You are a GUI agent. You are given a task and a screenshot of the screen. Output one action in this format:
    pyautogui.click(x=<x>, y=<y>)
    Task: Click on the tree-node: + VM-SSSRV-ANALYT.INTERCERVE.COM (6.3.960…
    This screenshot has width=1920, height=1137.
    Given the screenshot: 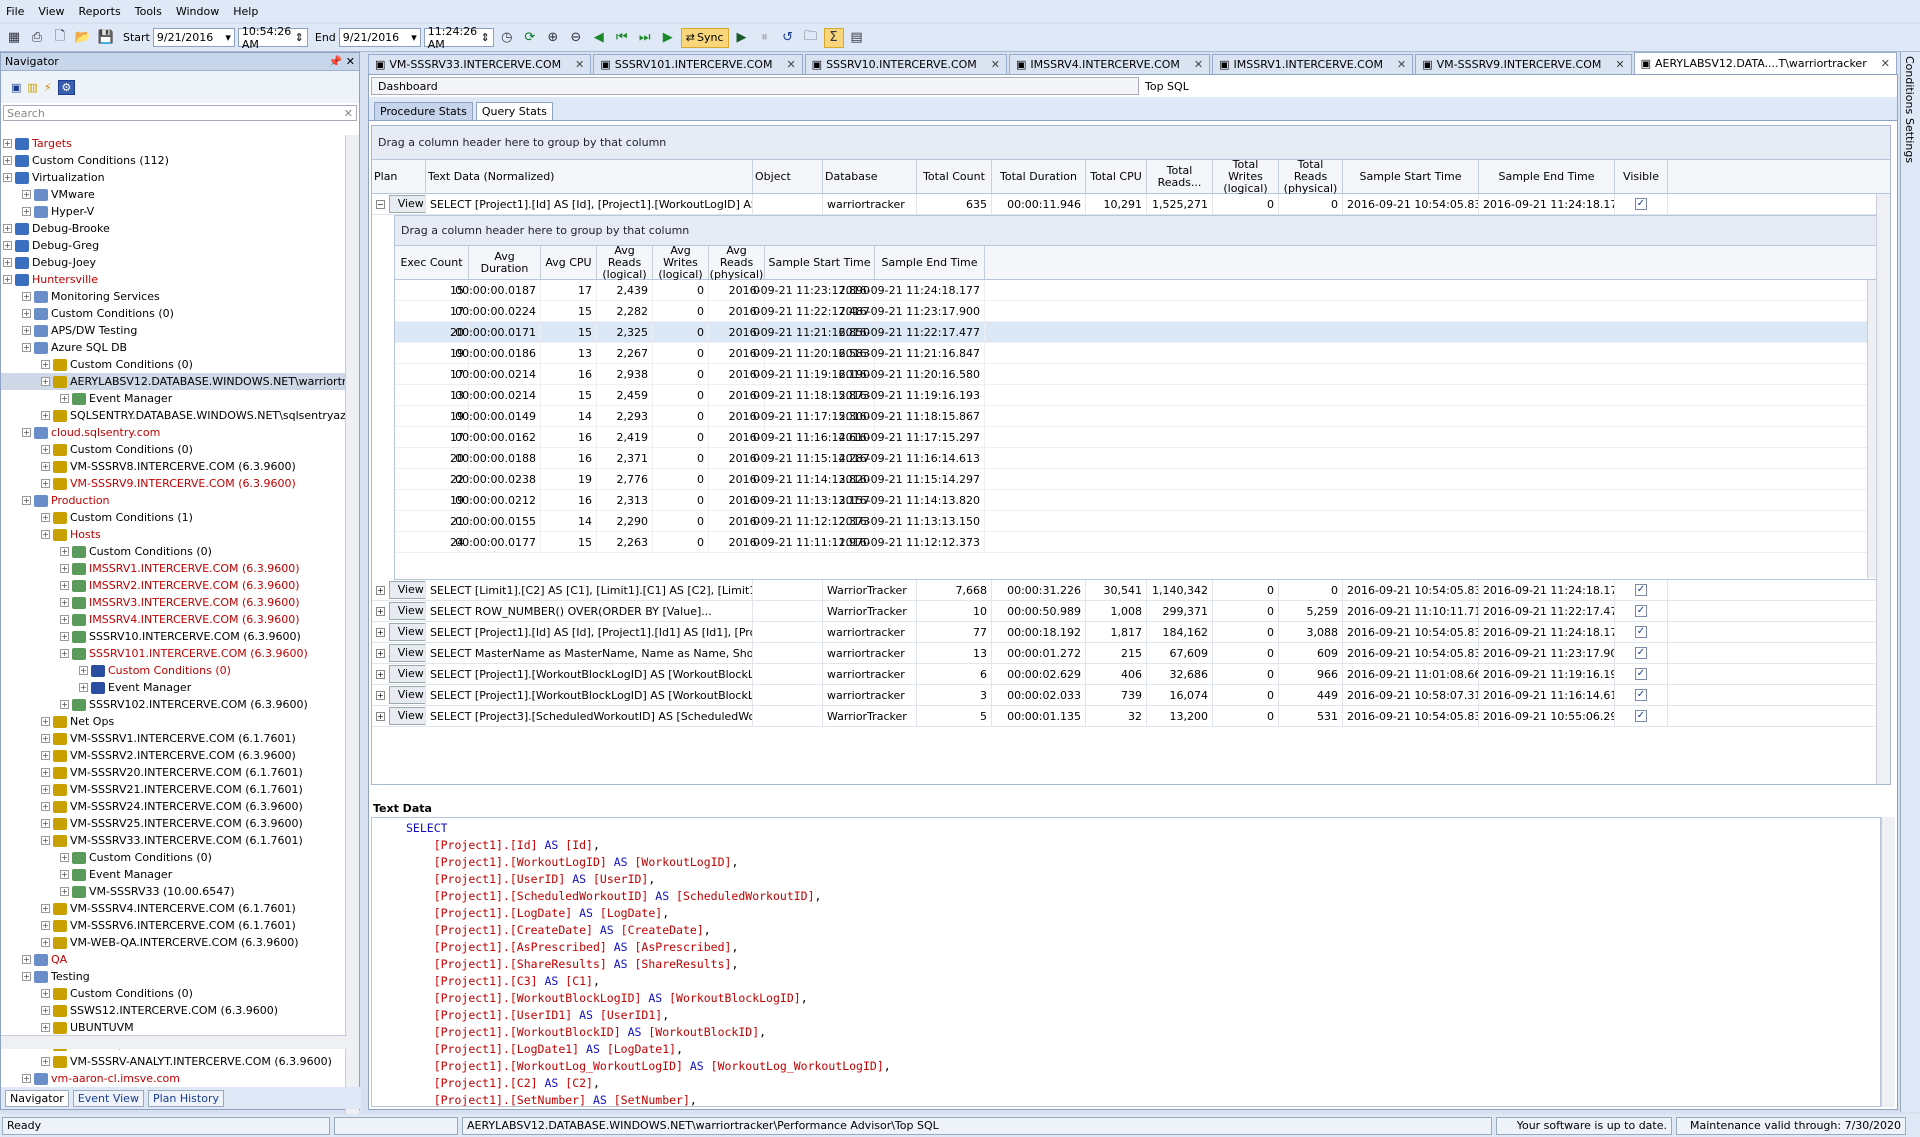 What is the action you would take?
    pyautogui.click(x=174, y=1061)
    